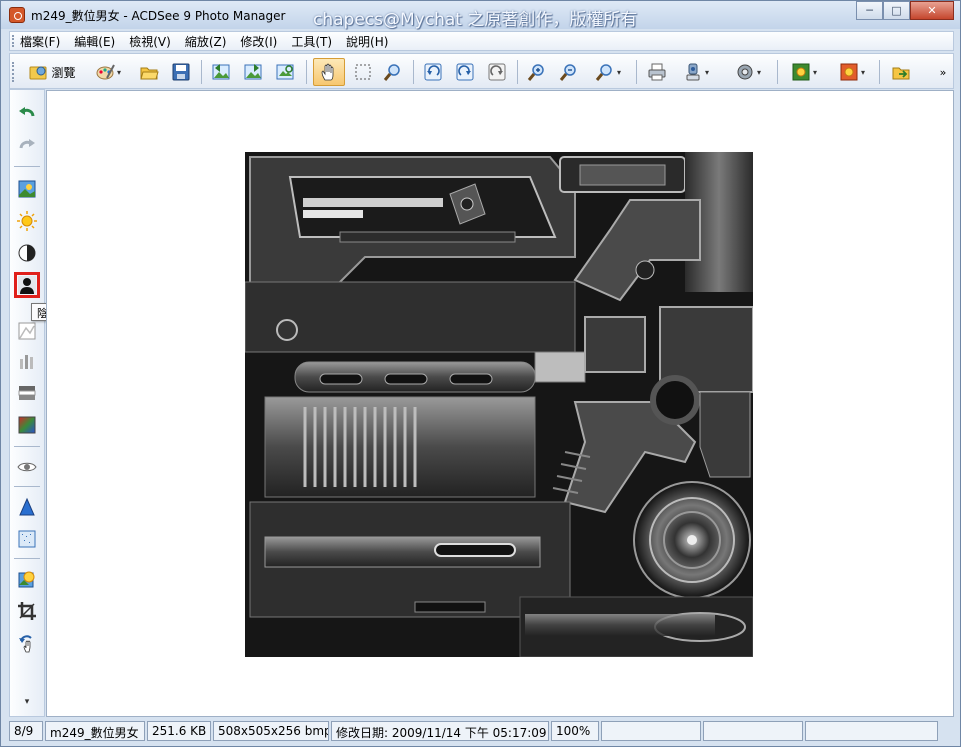 This screenshot has height=747, width=961. What do you see at coordinates (258, 41) in the screenshot?
I see `menu-modify: 修改(I)` at bounding box center [258, 41].